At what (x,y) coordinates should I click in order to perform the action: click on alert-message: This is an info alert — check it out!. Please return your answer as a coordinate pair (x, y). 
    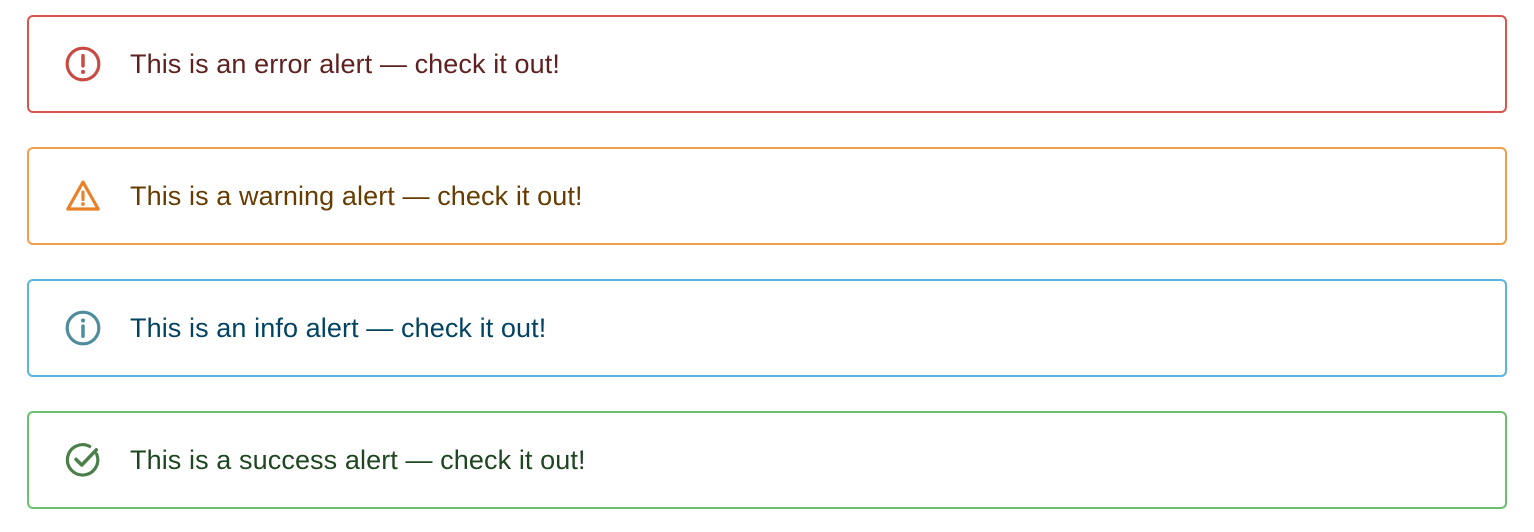
    Looking at the image, I should click on (338, 328).